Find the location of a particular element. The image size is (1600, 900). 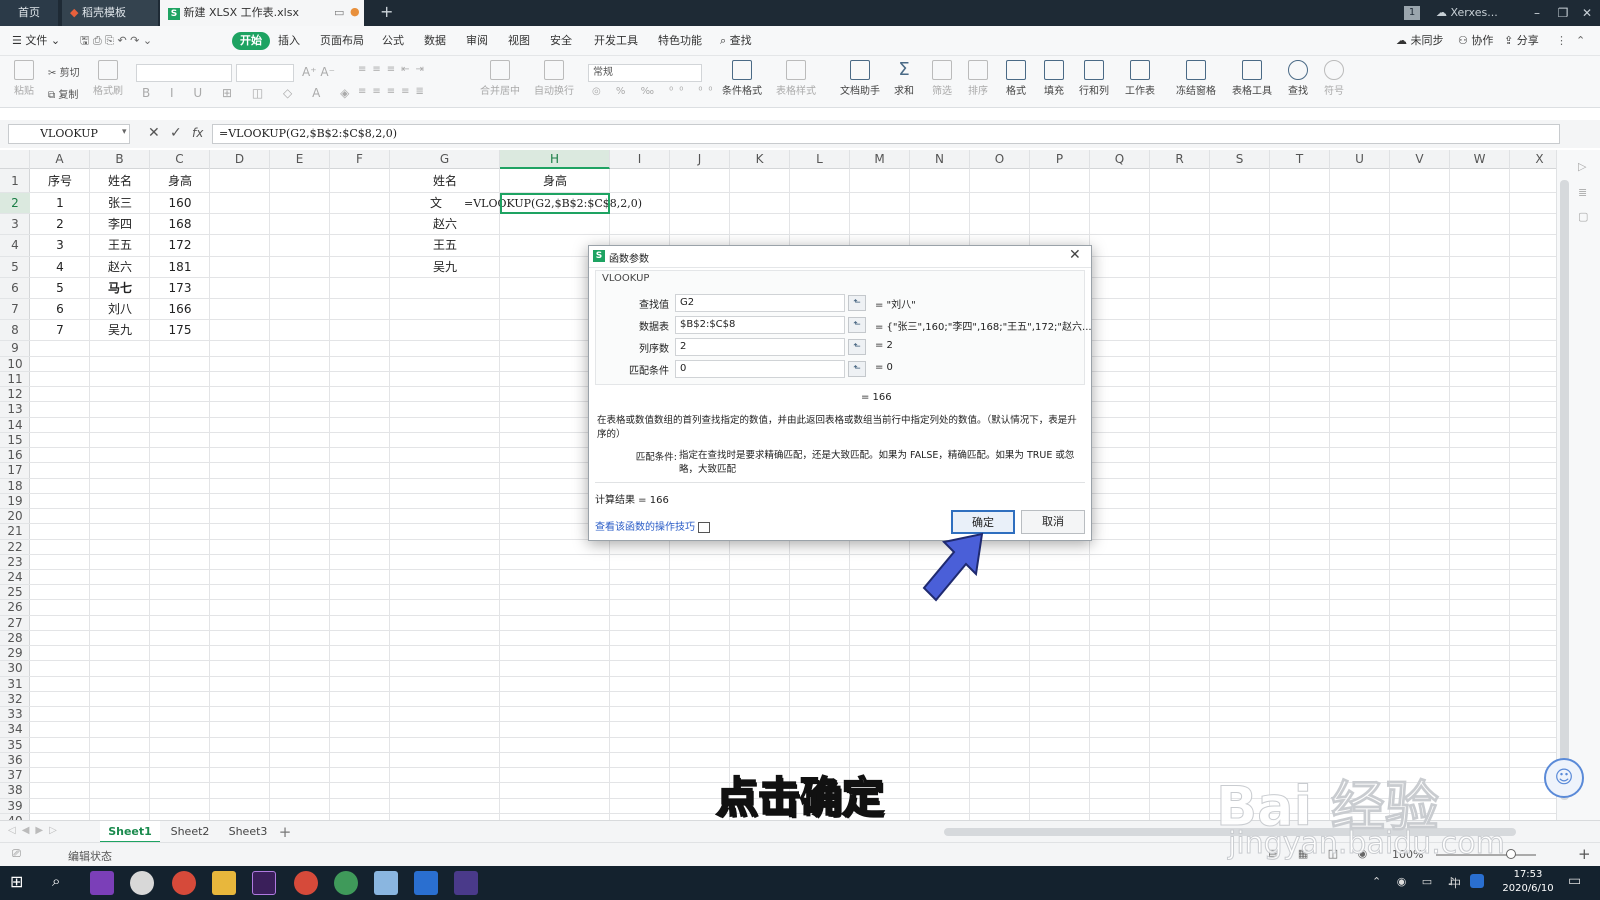

cell-A2: 1 is located at coordinates (60, 203).